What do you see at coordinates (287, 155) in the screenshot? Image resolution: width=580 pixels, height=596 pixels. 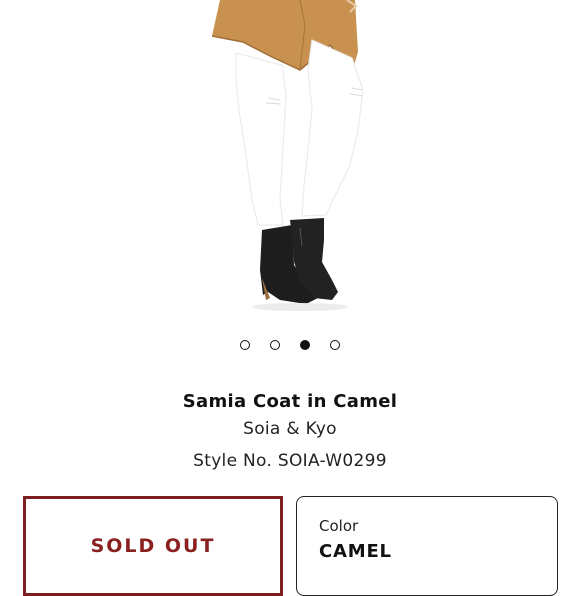 I see `product-photo` at bounding box center [287, 155].